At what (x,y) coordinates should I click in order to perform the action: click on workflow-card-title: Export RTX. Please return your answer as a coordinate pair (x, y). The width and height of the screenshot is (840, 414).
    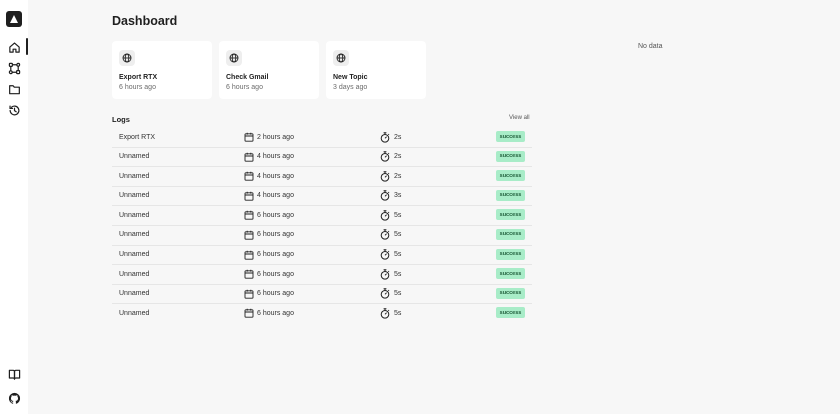
    Looking at the image, I should click on (138, 77).